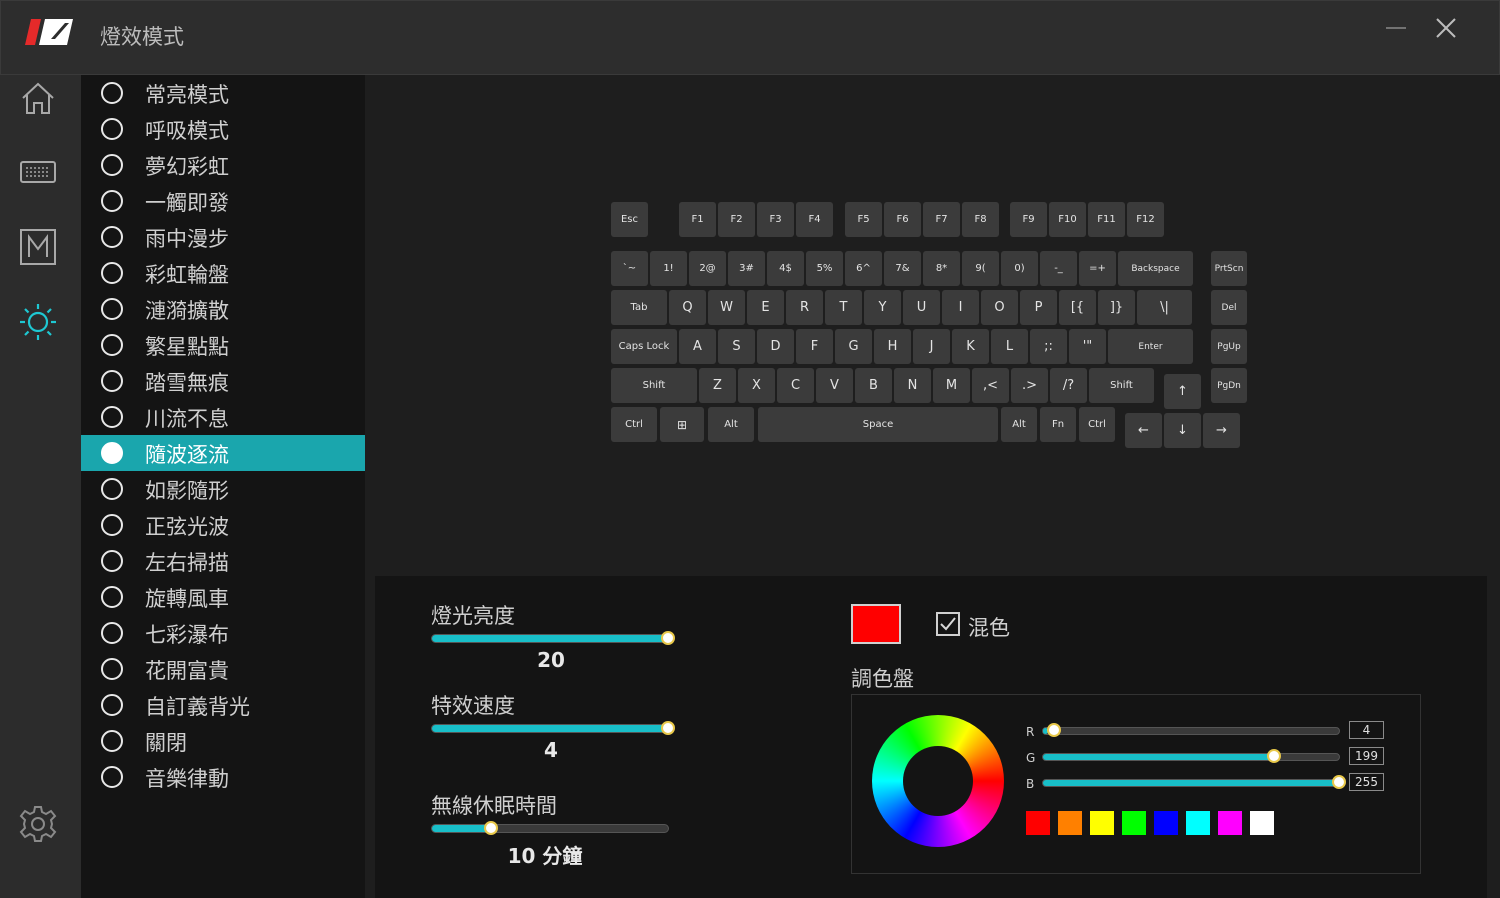  What do you see at coordinates (843, 307) in the screenshot?
I see `key-letter: T` at bounding box center [843, 307].